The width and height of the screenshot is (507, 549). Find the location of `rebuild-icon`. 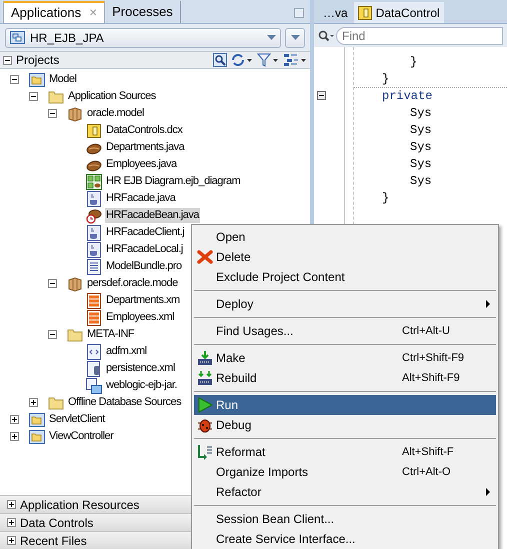

rebuild-icon is located at coordinates (205, 378).